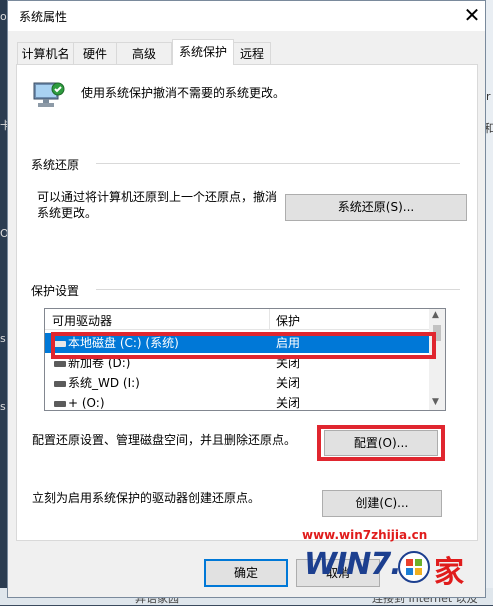 The width and height of the screenshot is (493, 606). Describe the element at coordinates (488, 96) in the screenshot. I see `edge-glyph: r` at that location.